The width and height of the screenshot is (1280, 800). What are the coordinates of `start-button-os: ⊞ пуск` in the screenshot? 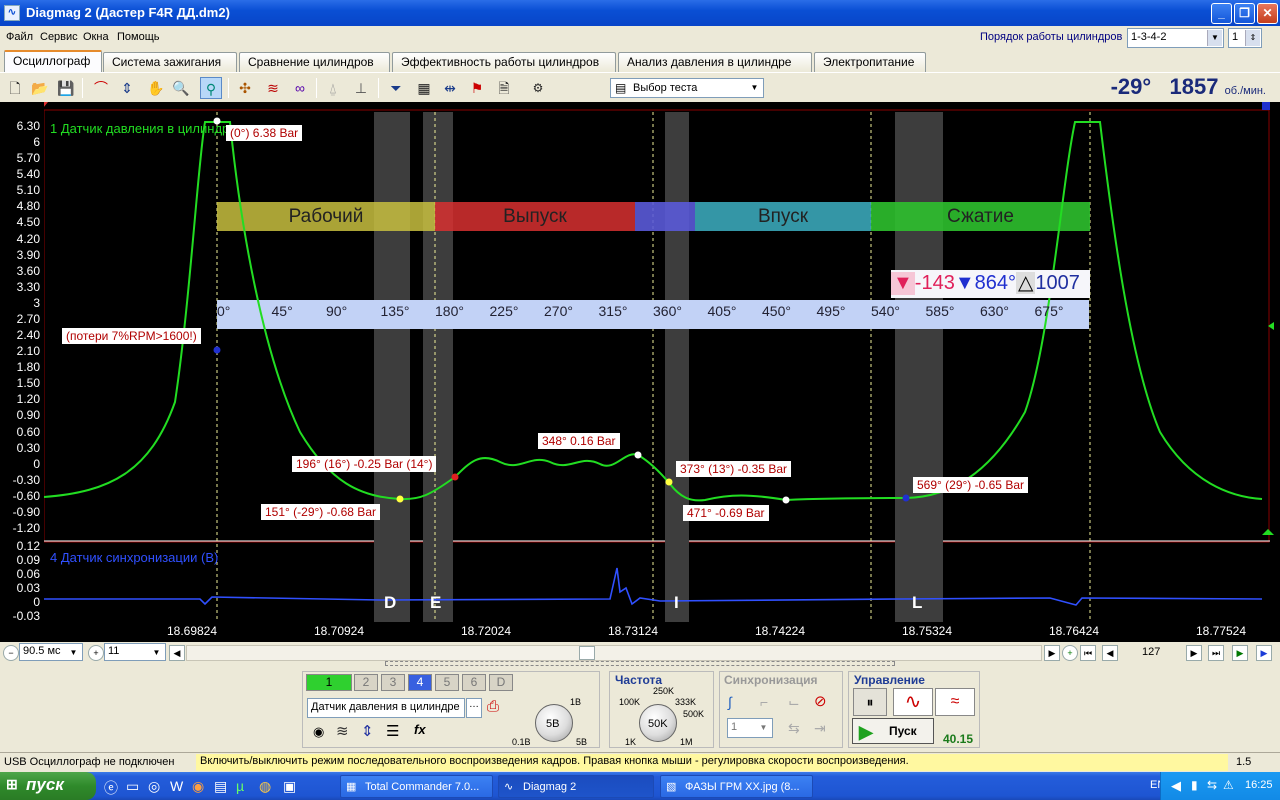 It's located at (48, 786).